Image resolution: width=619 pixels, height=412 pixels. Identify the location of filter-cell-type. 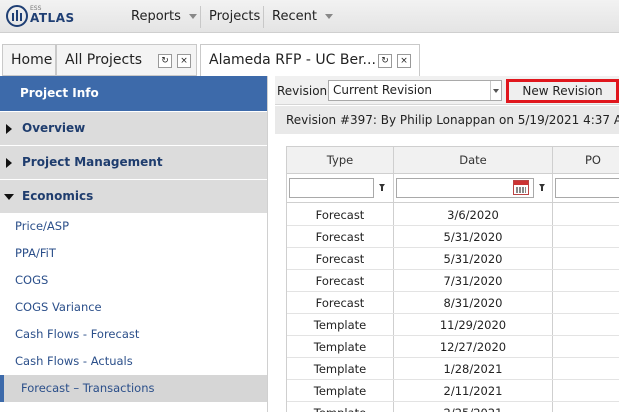
(340, 188).